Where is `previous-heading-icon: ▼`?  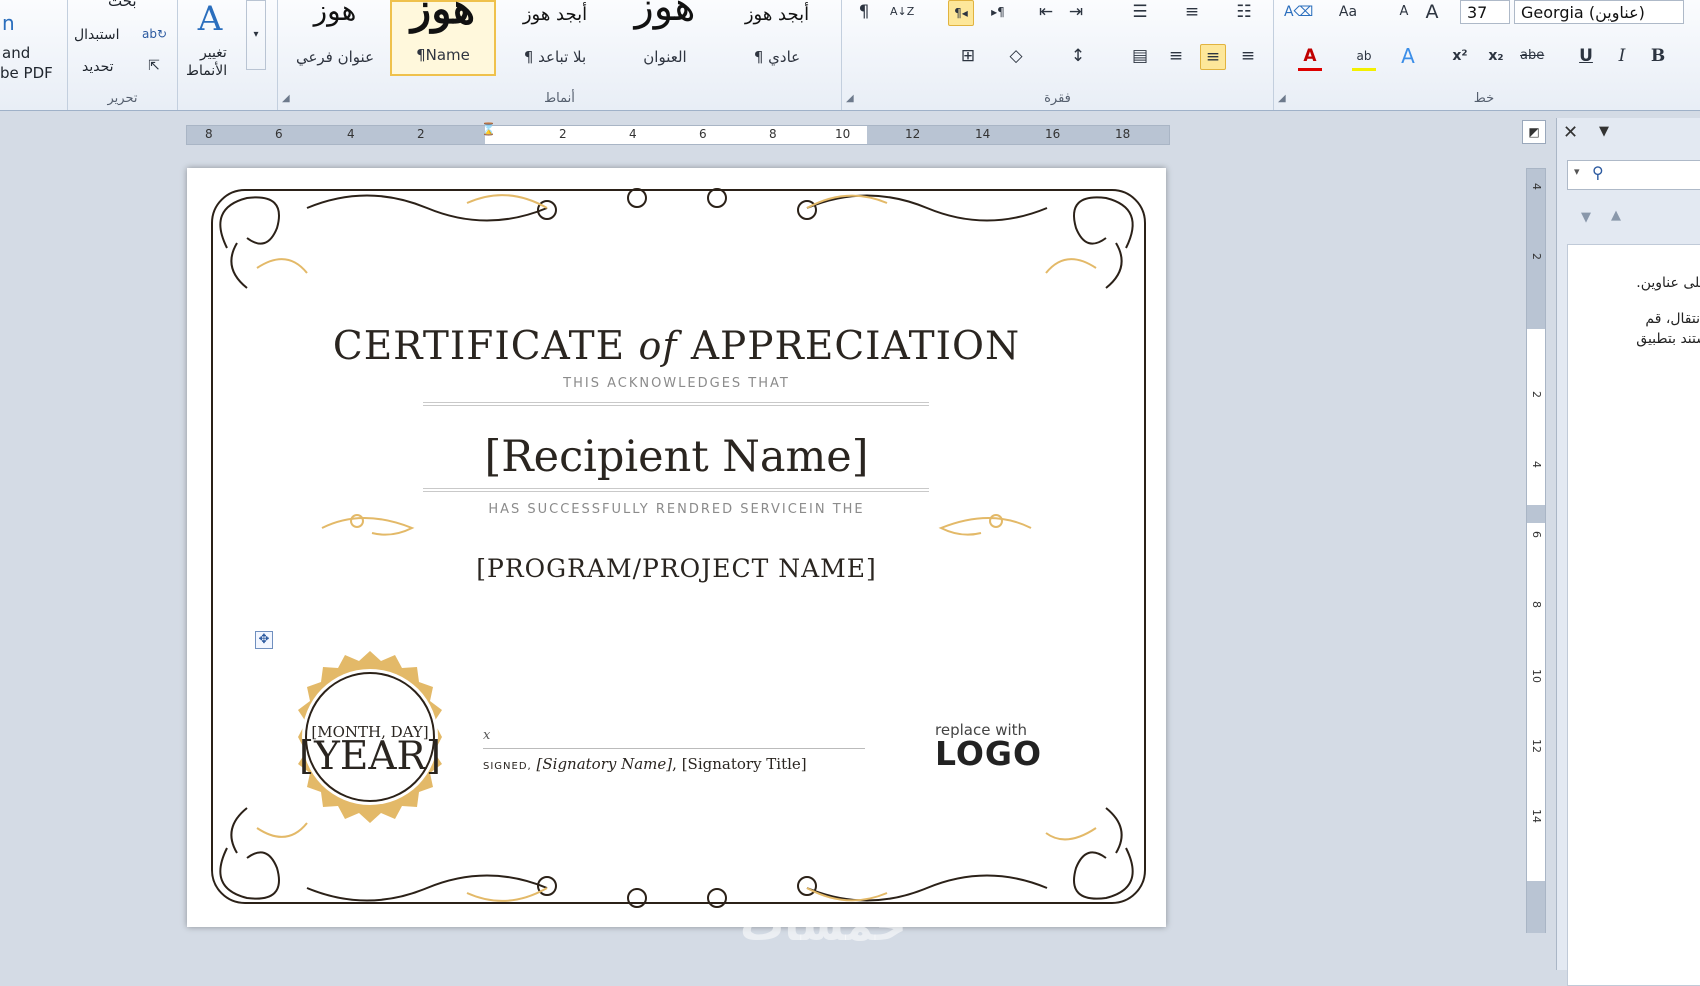 previous-heading-icon: ▼ is located at coordinates (1586, 217).